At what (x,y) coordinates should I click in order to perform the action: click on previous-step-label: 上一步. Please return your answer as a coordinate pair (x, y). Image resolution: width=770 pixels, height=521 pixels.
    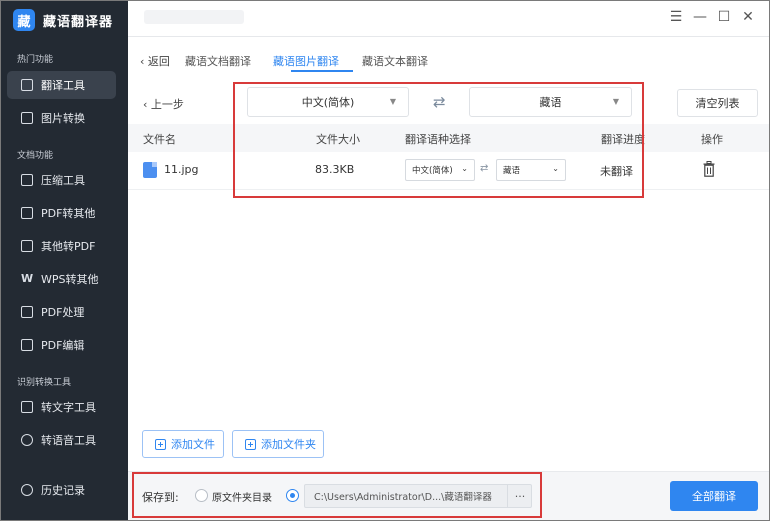
    Looking at the image, I should click on (167, 104).